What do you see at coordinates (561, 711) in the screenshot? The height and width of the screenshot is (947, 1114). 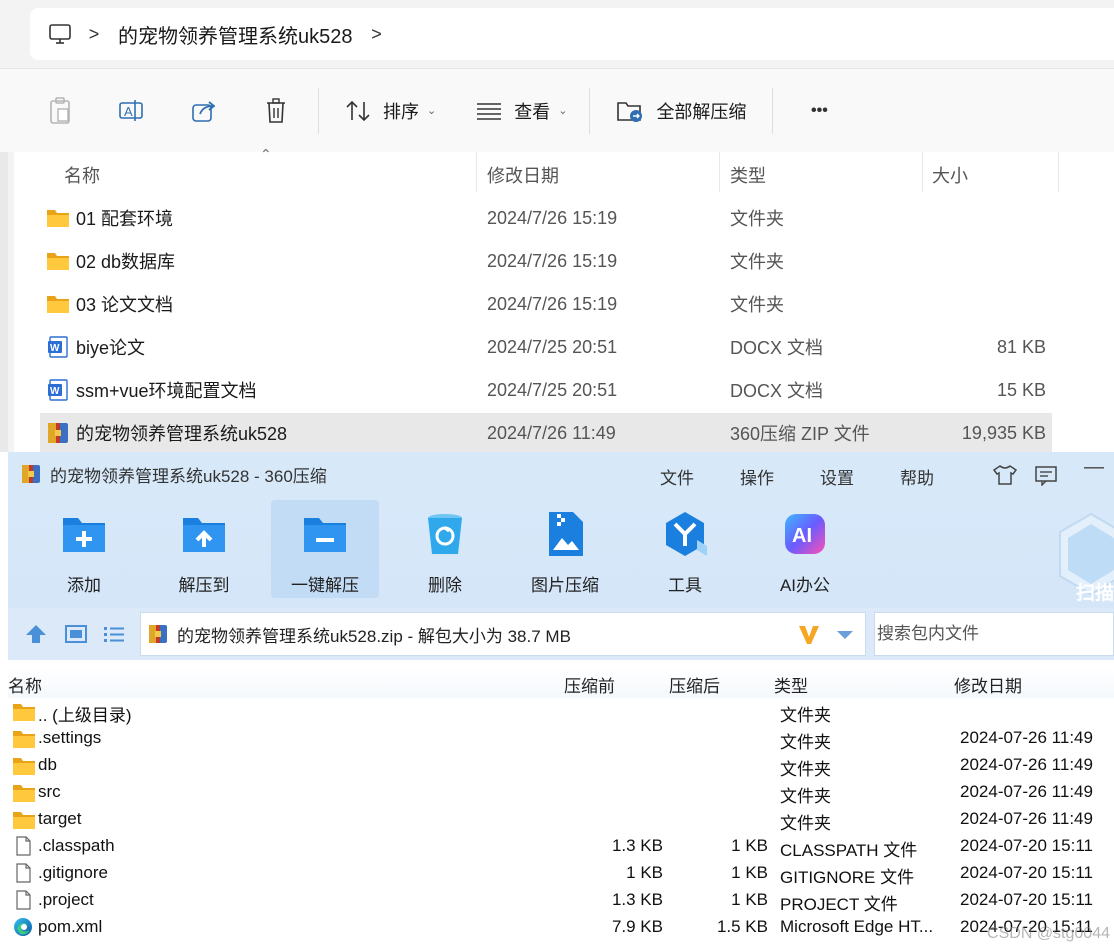 I see `archive-entry-row: .. (上级目录)文件夹` at bounding box center [561, 711].